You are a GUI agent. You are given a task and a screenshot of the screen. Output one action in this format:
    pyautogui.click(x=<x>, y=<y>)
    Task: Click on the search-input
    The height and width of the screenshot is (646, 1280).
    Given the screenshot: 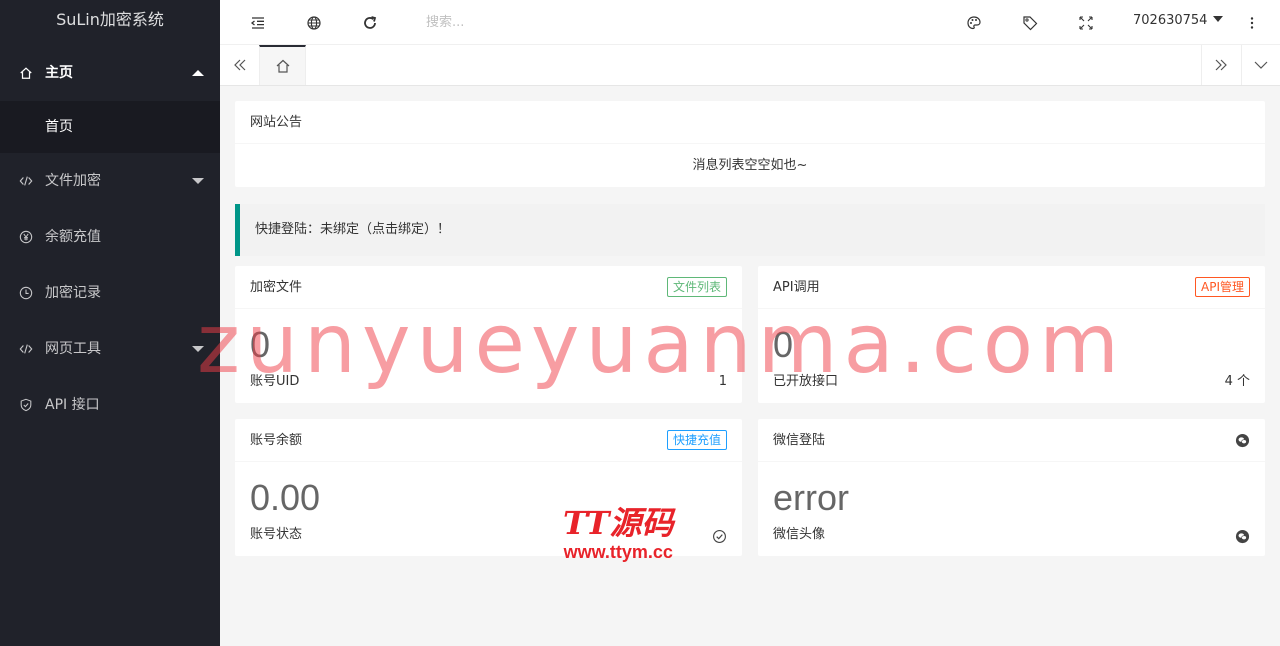 What is the action you would take?
    pyautogui.click(x=516, y=22)
    